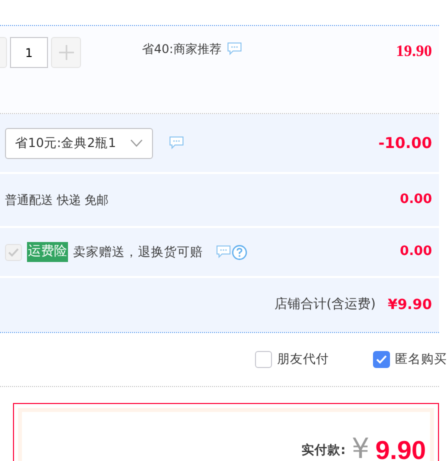 Image resolution: width=447 pixels, height=461 pixels. What do you see at coordinates (303, 359) in the screenshot?
I see `option-label: 朋友代付` at bounding box center [303, 359].